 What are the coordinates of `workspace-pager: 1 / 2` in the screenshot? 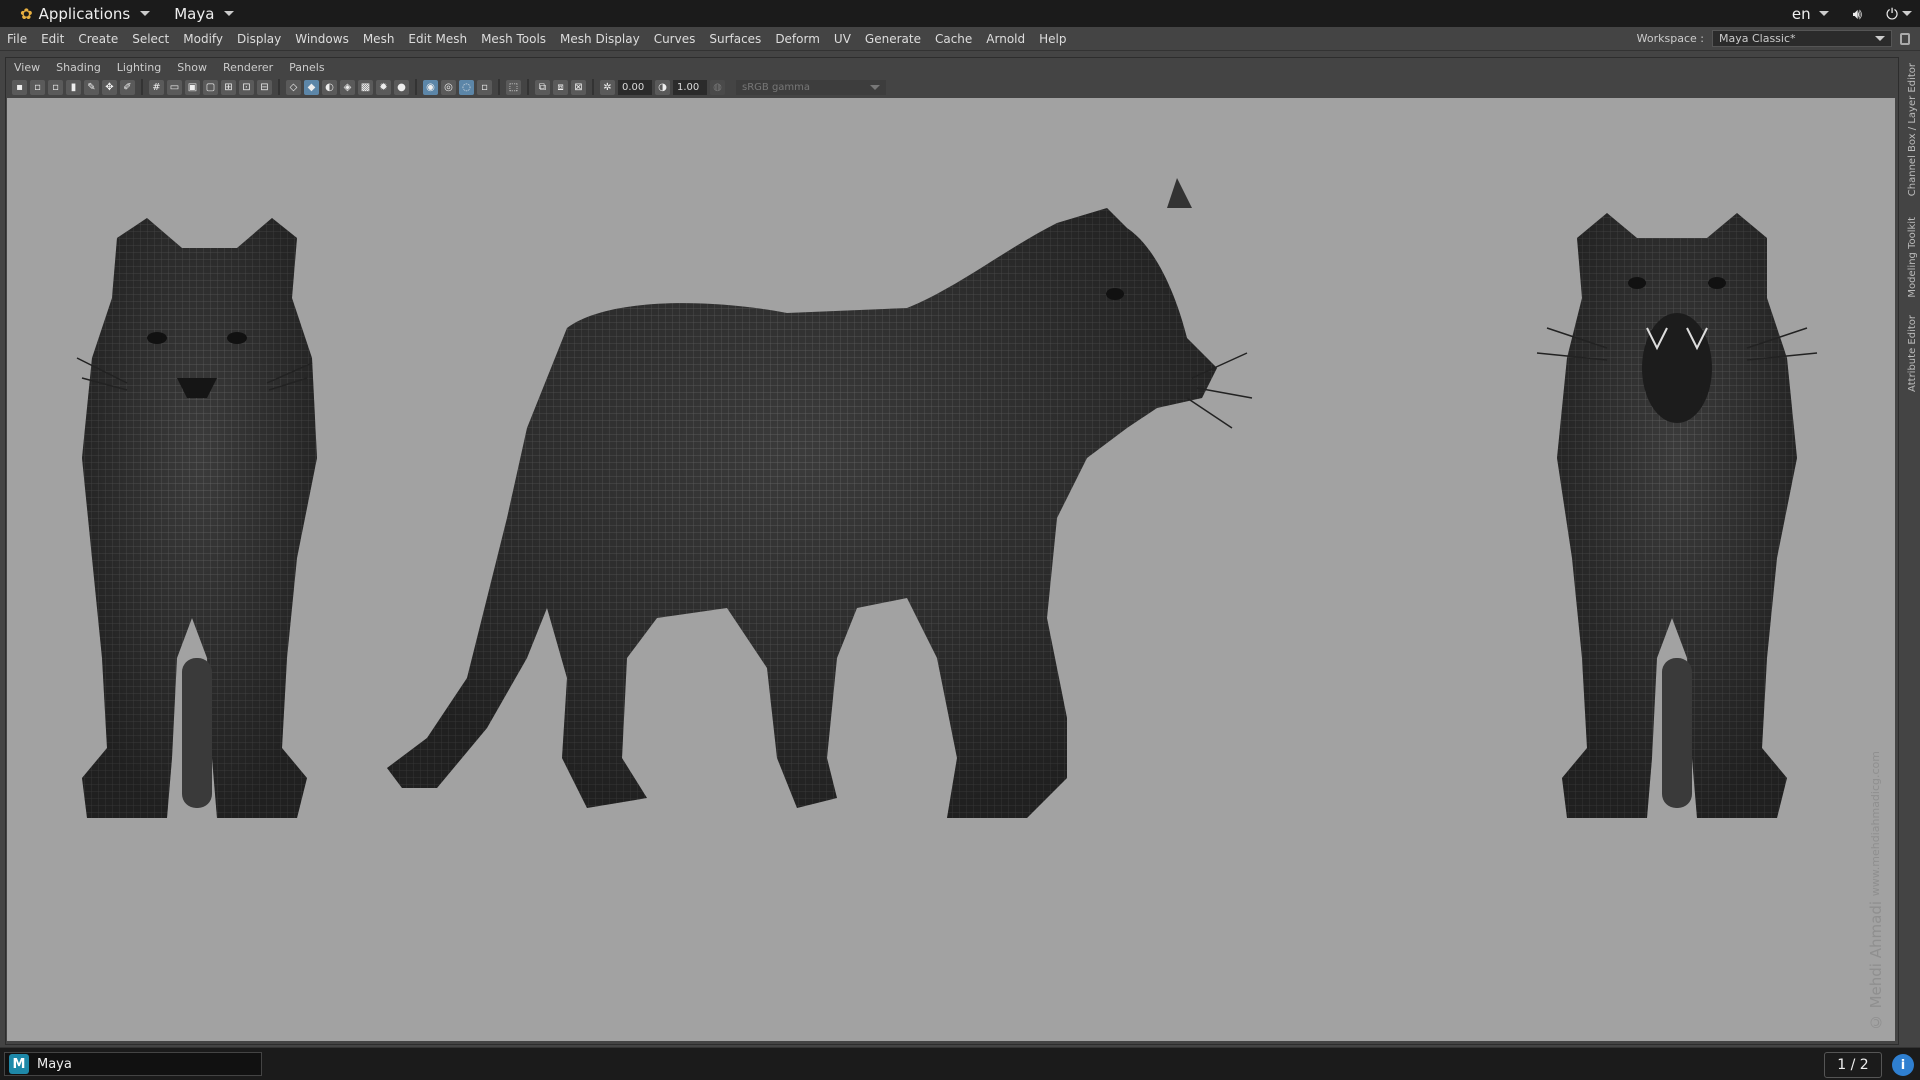 It's located at (1853, 1065).